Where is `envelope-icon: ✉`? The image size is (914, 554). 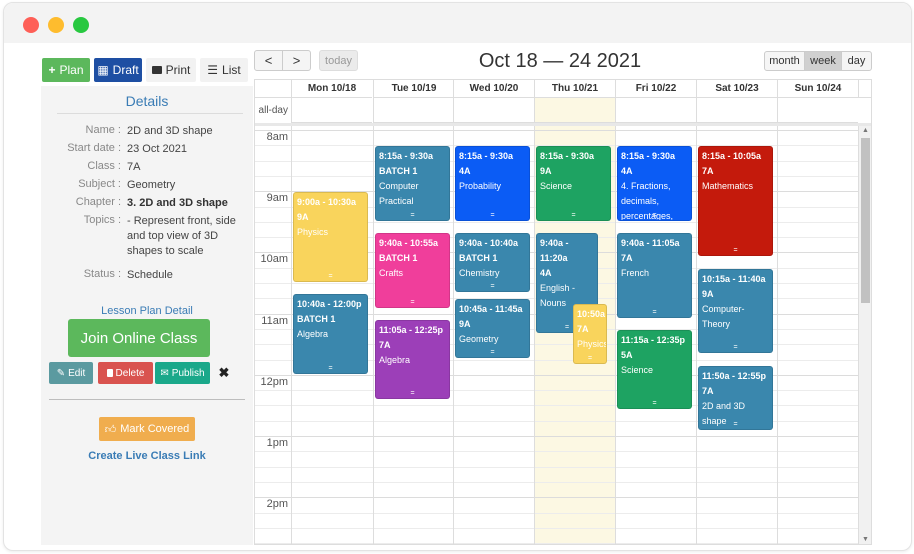 envelope-icon: ✉ is located at coordinates (164, 373).